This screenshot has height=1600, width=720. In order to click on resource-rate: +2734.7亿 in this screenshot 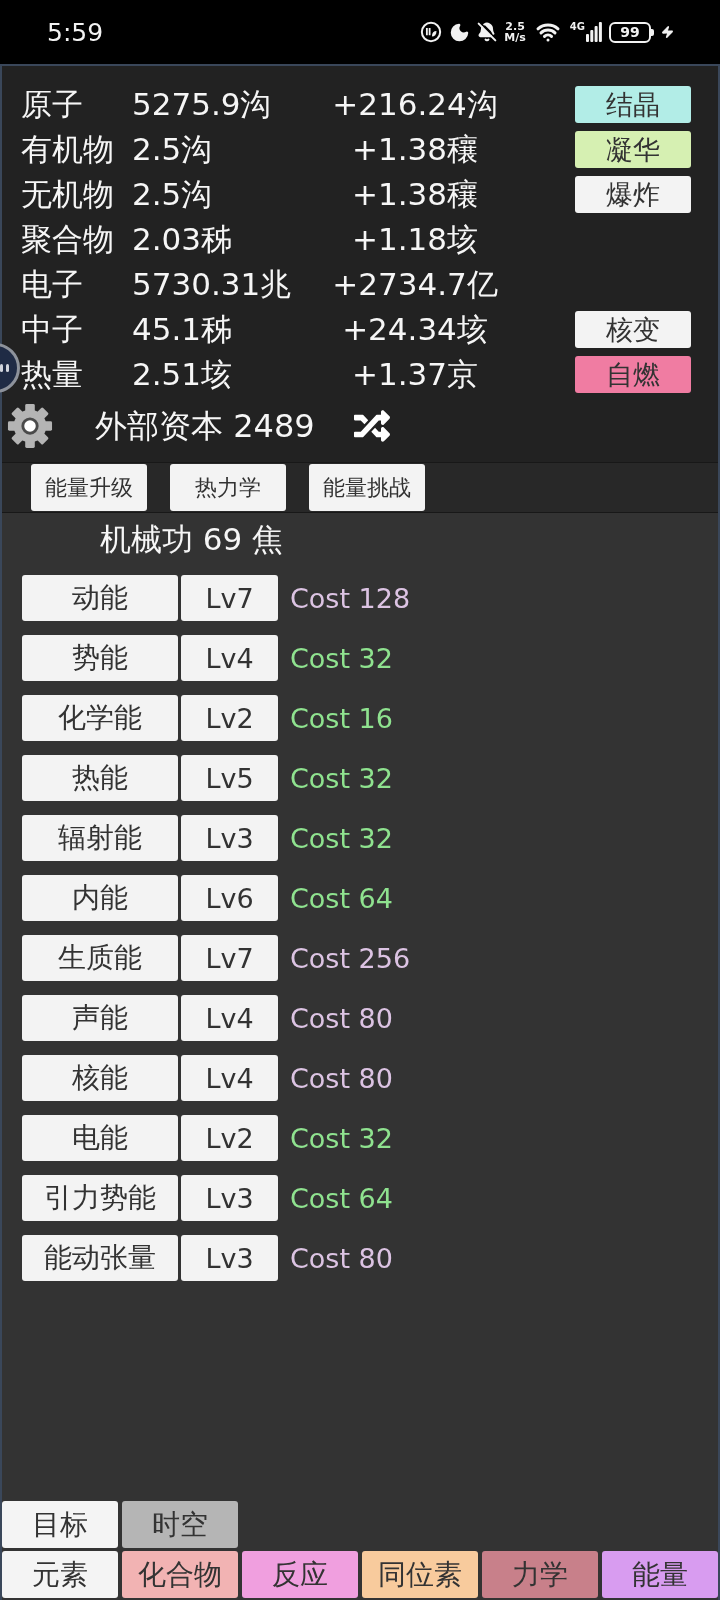, I will do `click(415, 284)`.